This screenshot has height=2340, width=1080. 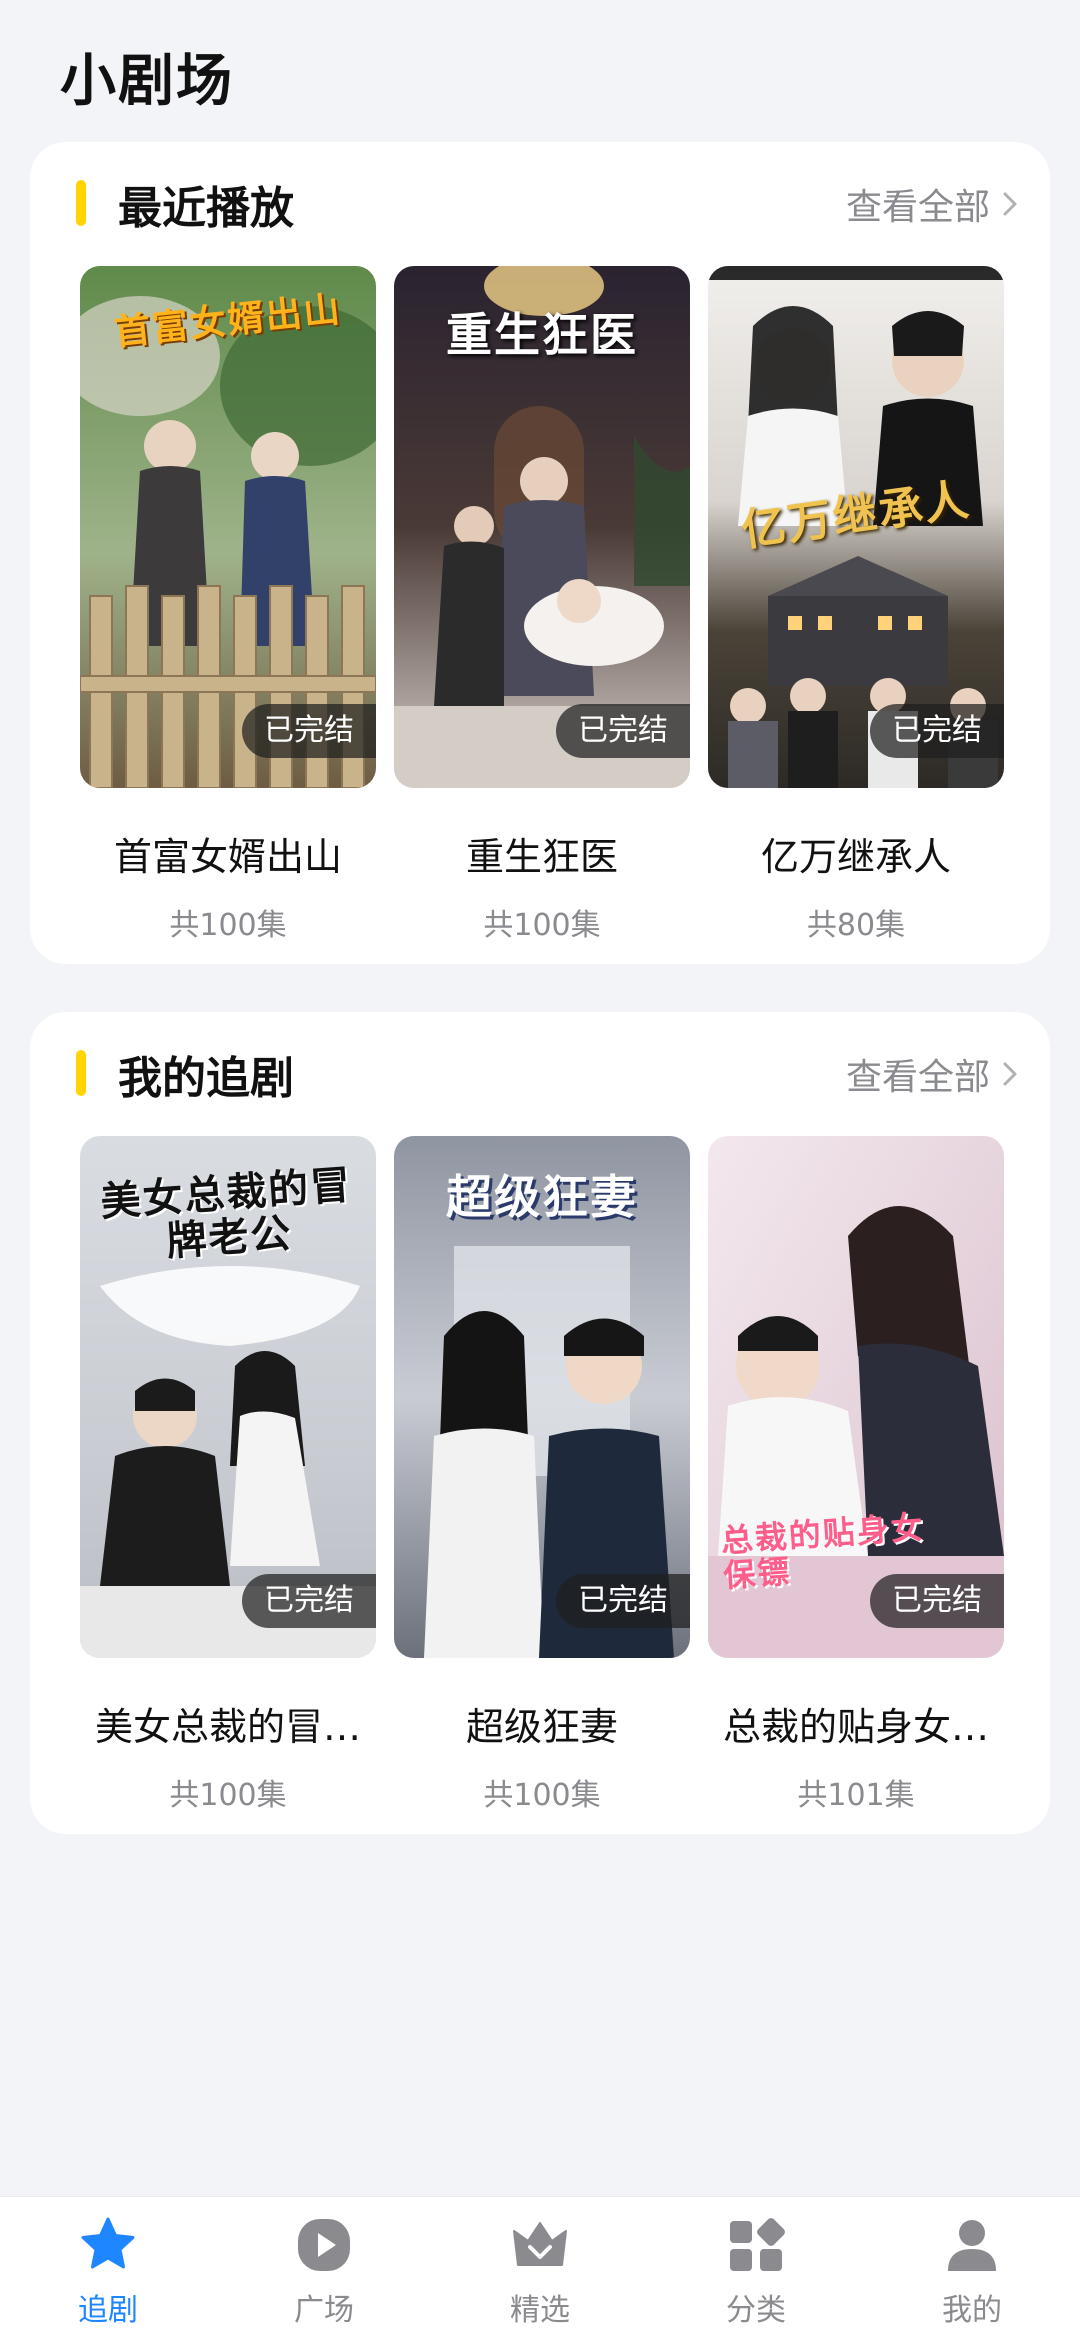 What do you see at coordinates (228, 527) in the screenshot?
I see `drama-poster: 首富女婿出山 已完结` at bounding box center [228, 527].